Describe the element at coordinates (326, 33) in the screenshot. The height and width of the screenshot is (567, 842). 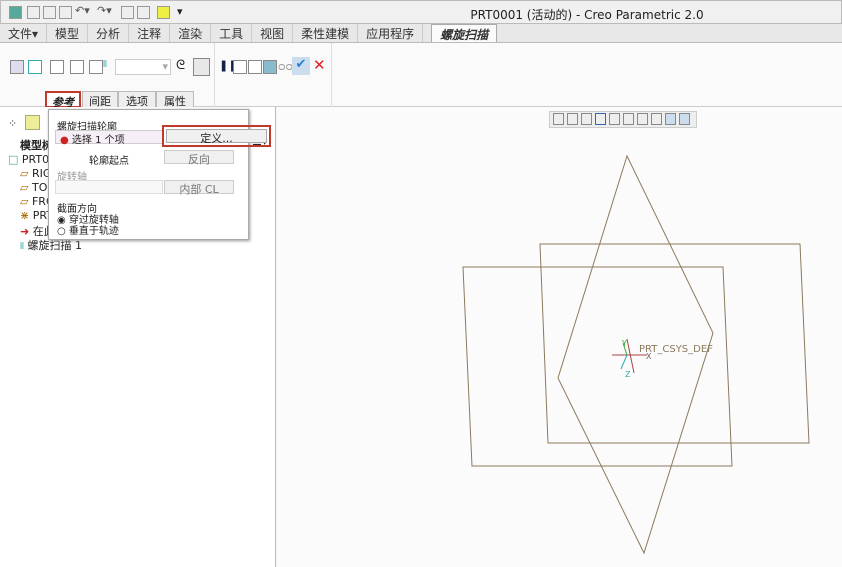
I see `tab-flexible-modeling: 柔性建模` at that location.